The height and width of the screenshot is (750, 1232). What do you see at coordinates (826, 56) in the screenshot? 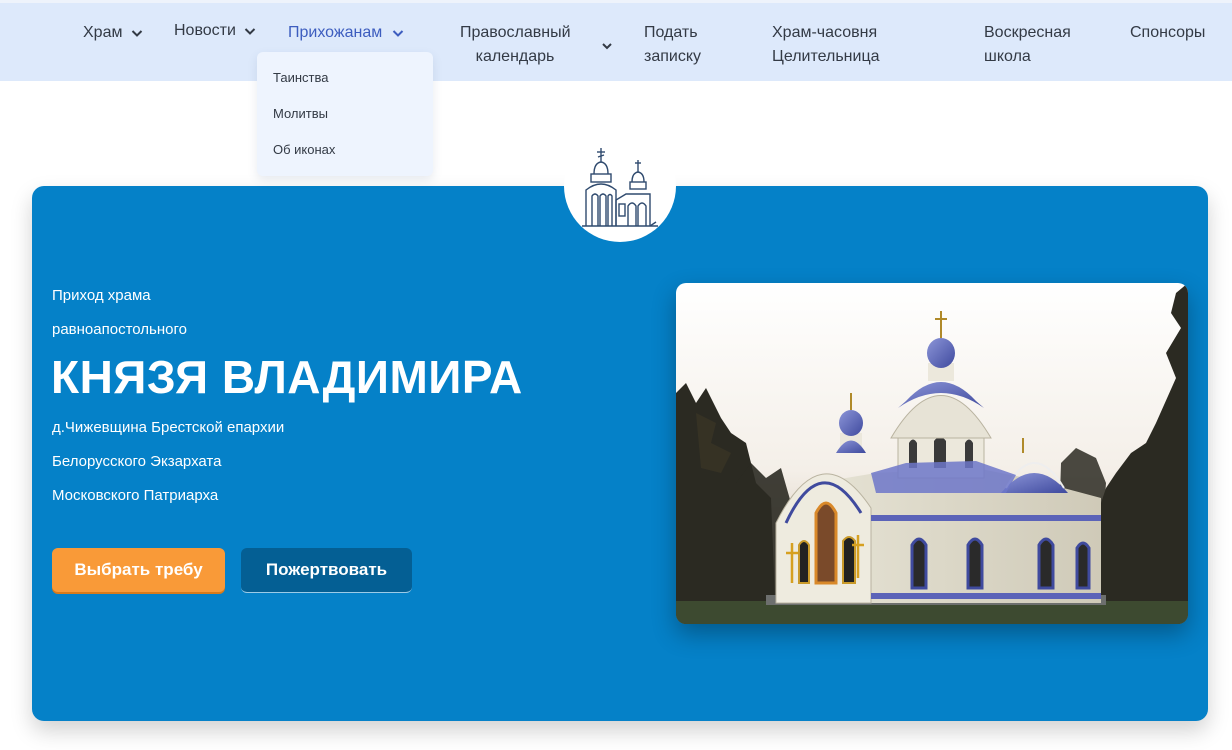
I see `nav-item-label: Целительница` at bounding box center [826, 56].